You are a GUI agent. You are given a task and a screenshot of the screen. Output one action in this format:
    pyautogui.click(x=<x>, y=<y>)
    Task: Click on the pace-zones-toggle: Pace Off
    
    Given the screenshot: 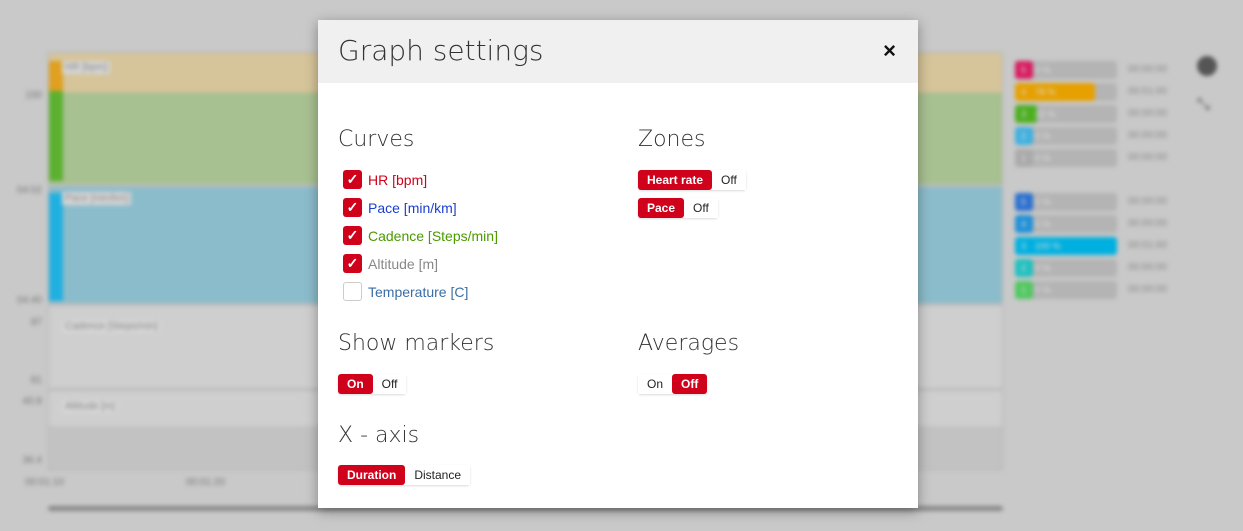 What is the action you would take?
    pyautogui.click(x=678, y=208)
    